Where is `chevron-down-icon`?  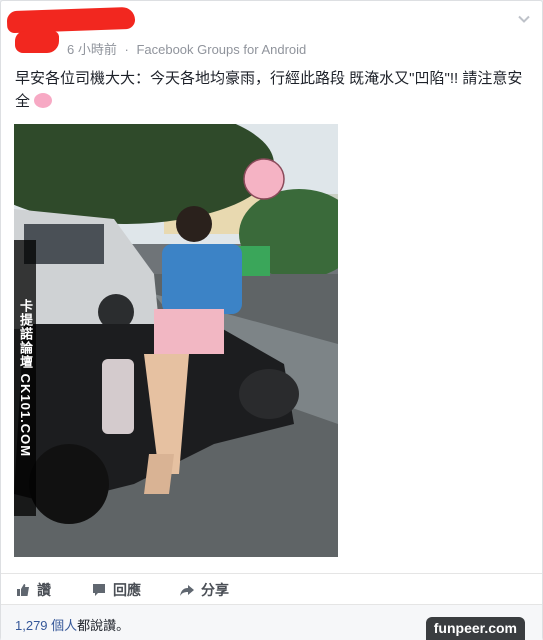 chevron-down-icon is located at coordinates (524, 19).